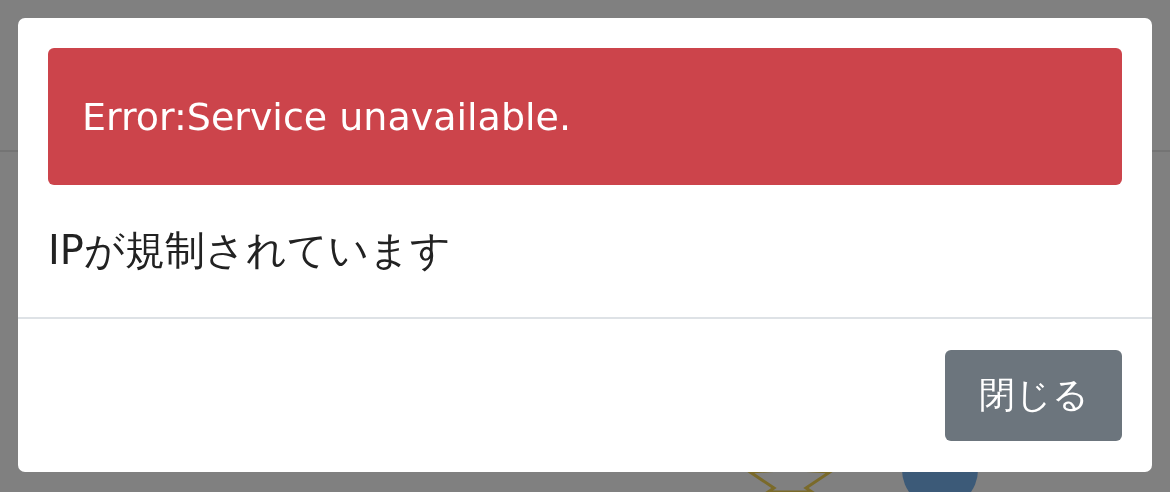 This screenshot has width=1170, height=492. Describe the element at coordinates (250, 250) in the screenshot. I see `message-text: IPが規制されています` at that location.